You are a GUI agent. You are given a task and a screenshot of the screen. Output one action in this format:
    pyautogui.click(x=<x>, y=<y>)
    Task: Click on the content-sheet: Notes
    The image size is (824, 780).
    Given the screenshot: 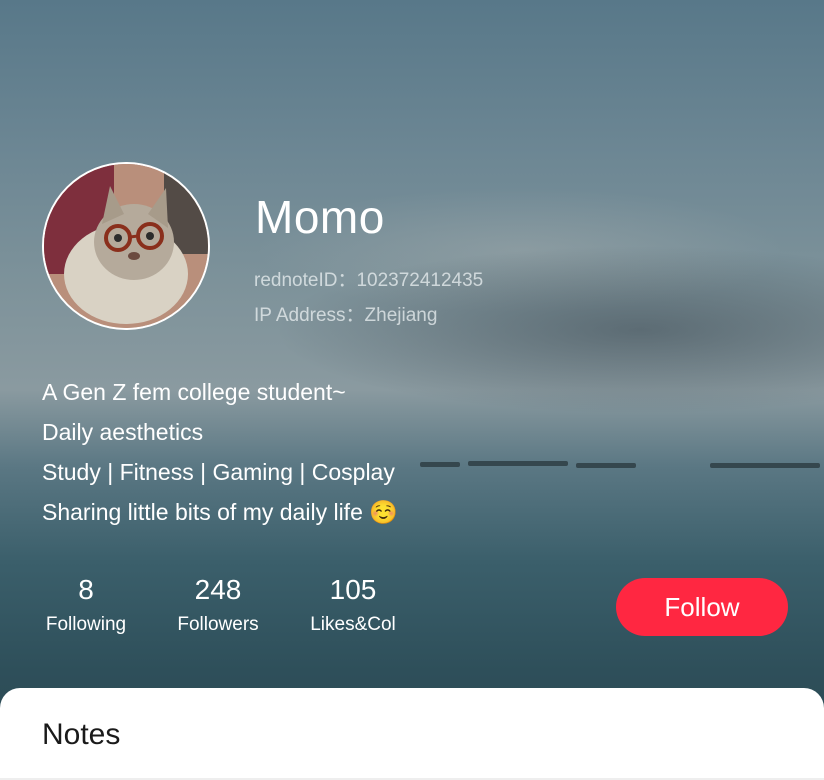 What is the action you would take?
    pyautogui.click(x=412, y=734)
    